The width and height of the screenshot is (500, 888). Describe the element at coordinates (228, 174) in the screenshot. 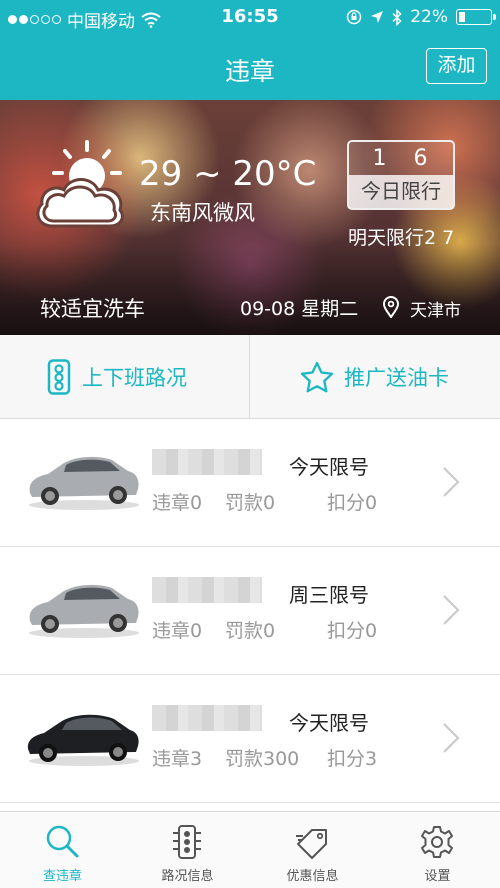

I see `temperature-range: 29 ~ 20°C` at that location.